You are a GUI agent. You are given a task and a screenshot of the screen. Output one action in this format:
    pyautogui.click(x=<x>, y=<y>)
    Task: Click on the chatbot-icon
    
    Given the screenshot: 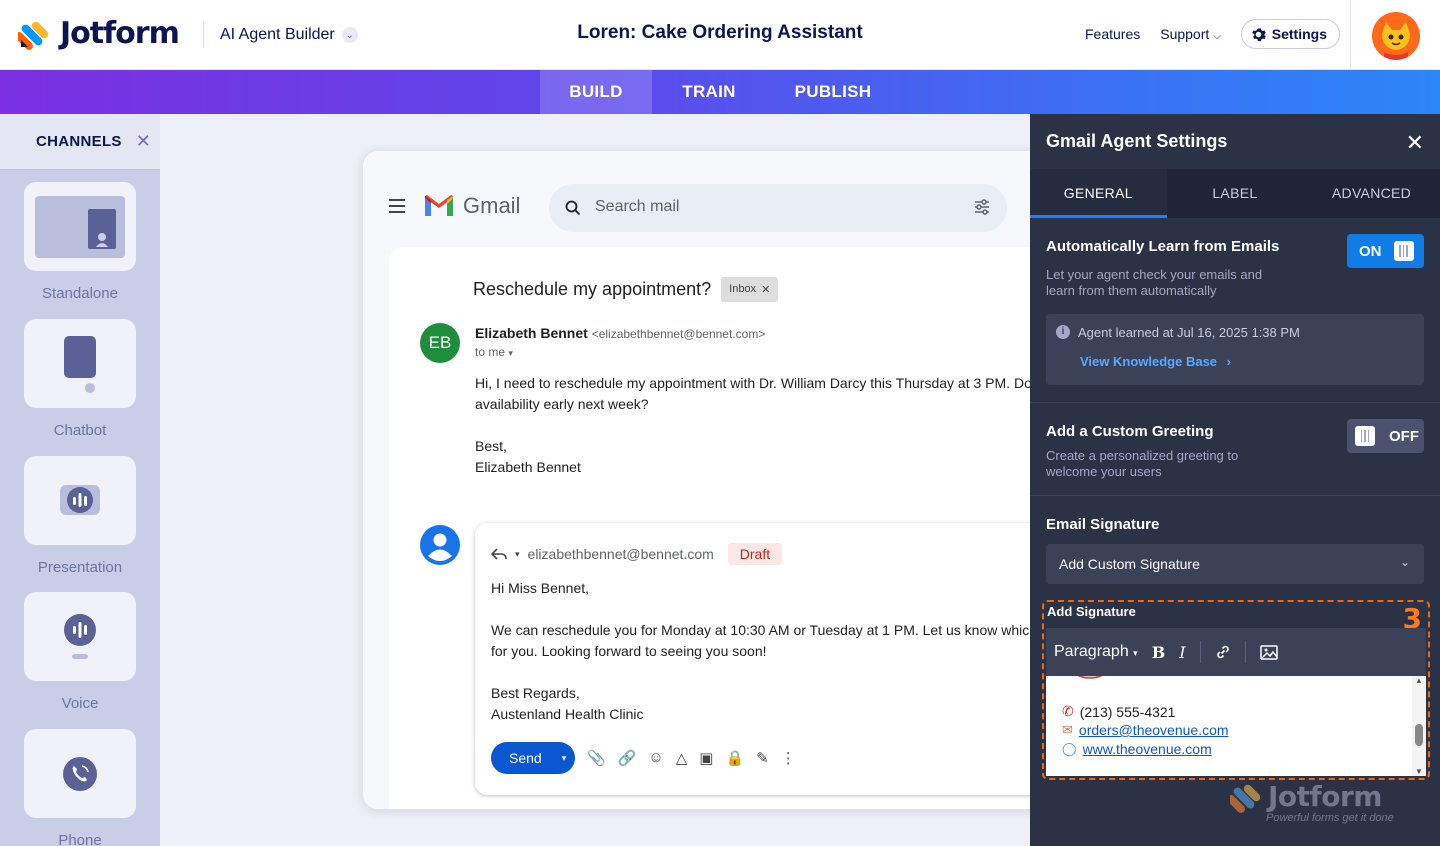 What is the action you would take?
    pyautogui.click(x=80, y=364)
    